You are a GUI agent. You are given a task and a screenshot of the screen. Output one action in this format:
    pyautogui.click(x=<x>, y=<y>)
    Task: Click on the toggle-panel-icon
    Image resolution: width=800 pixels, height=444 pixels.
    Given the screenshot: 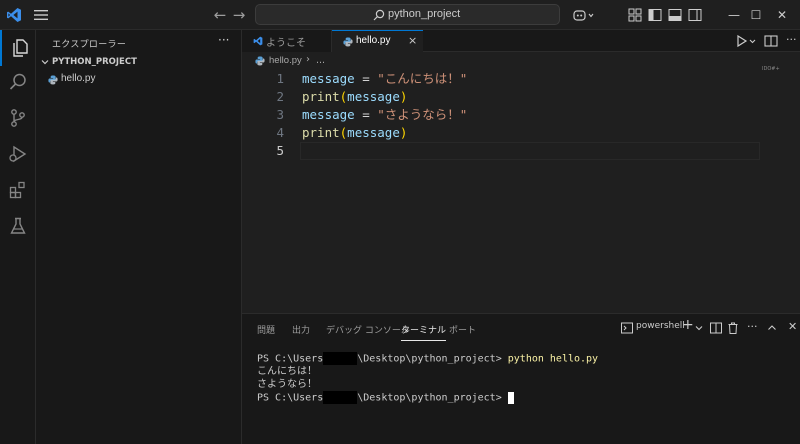 What is the action you would take?
    pyautogui.click(x=675, y=15)
    